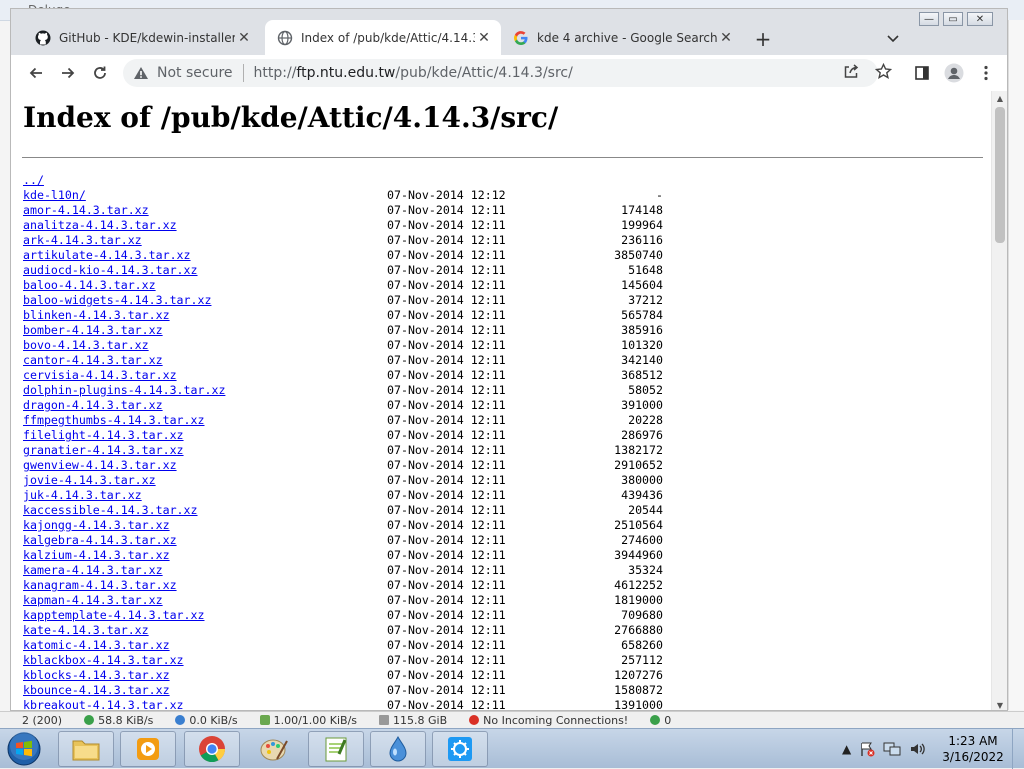 The image size is (1024, 769). Describe the element at coordinates (103, 450) in the screenshot. I see `file-link: granatier-4.14.3.tar.xz` at that location.